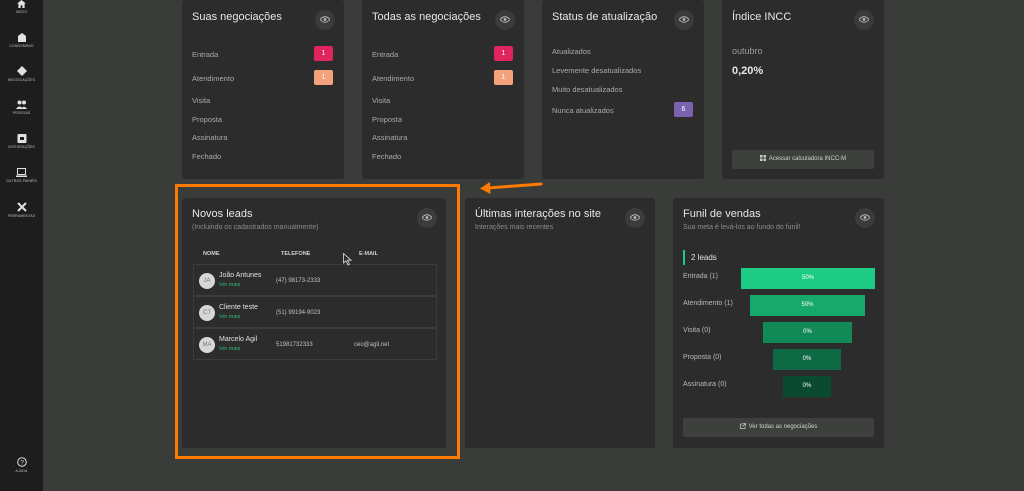 The image size is (1024, 491). I want to click on sidebar-item-ferramentas: Ferramentas, so click(21, 210).